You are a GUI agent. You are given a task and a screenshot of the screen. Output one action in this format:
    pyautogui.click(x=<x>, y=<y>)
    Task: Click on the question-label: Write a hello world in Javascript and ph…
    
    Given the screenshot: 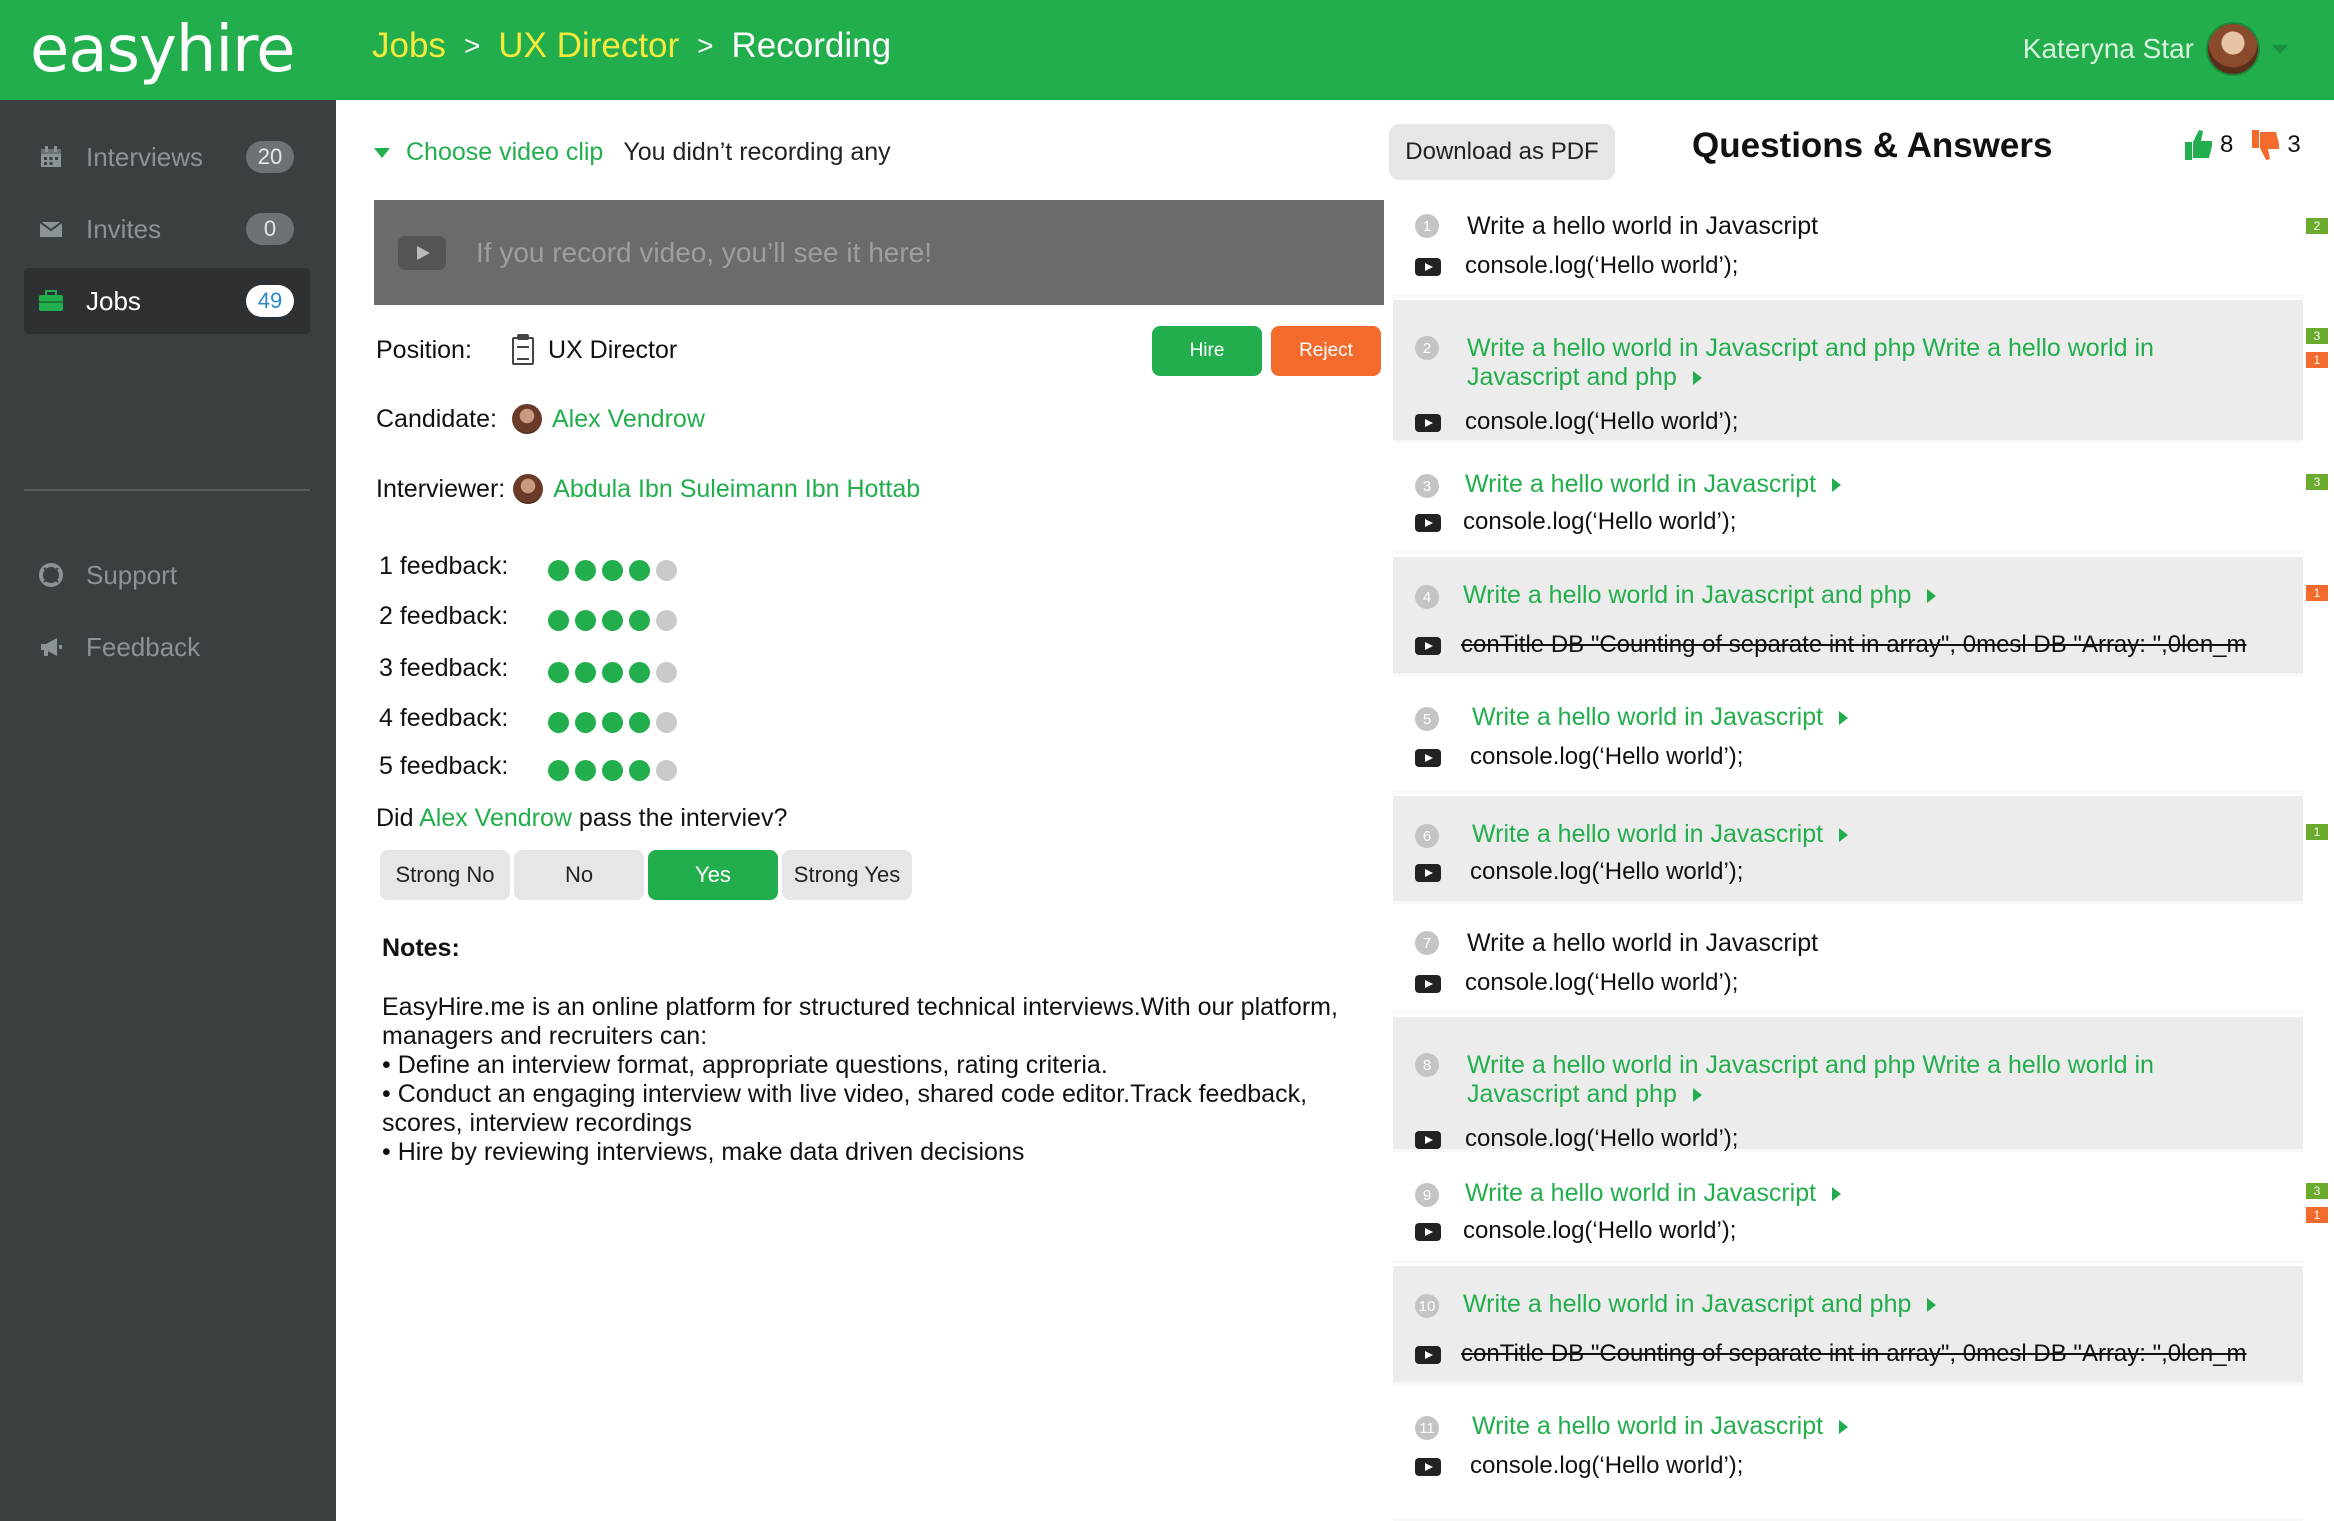 What is the action you would take?
    pyautogui.click(x=1687, y=1304)
    